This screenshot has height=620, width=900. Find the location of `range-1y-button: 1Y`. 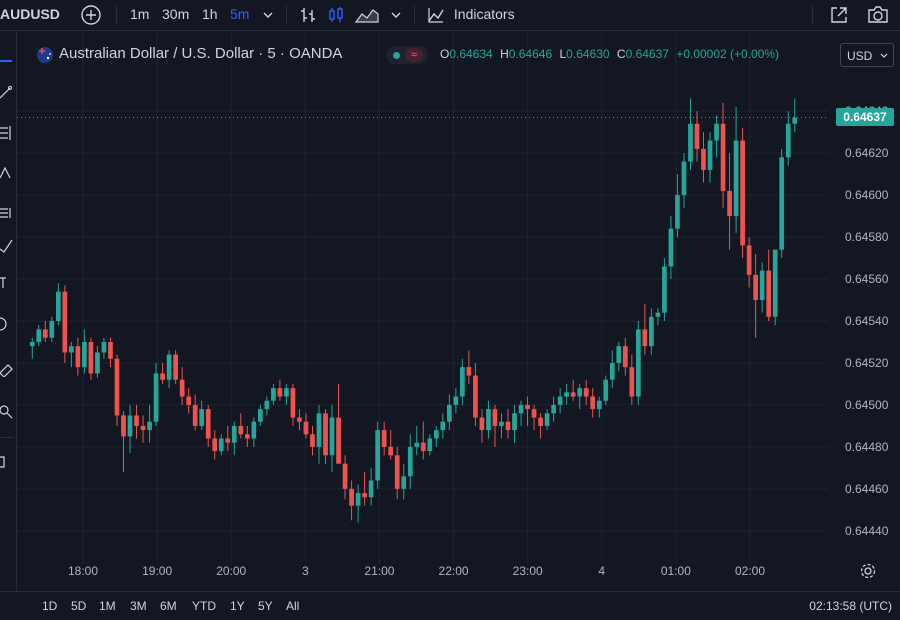

range-1y-button: 1Y is located at coordinates (237, 605).